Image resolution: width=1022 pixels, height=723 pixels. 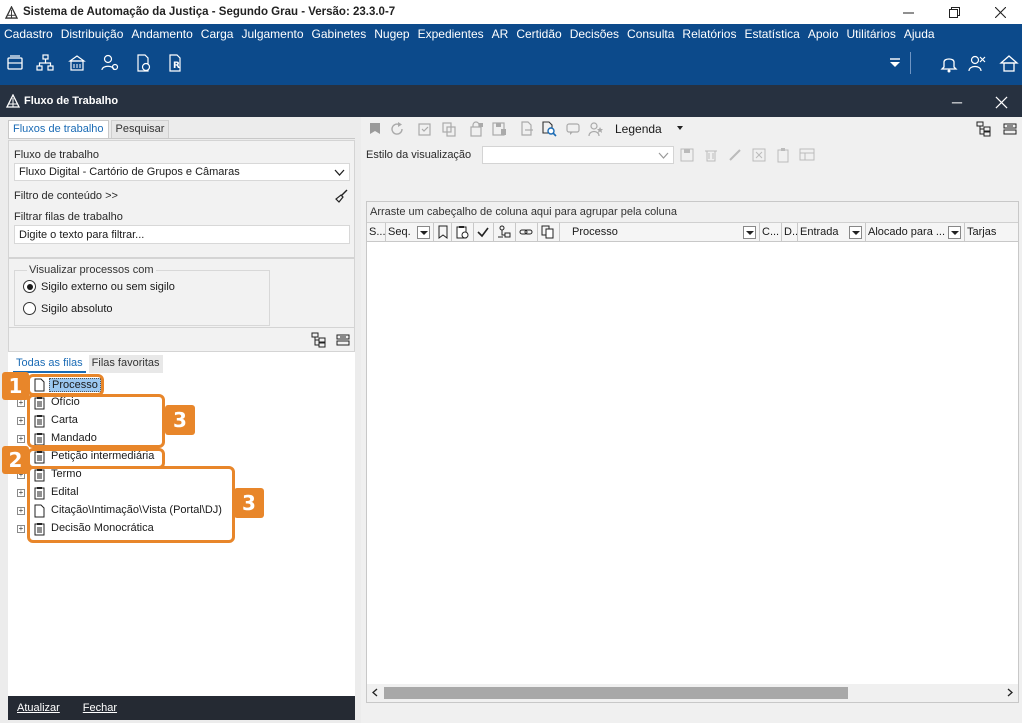 I want to click on search-document-icon, so click(x=549, y=129).